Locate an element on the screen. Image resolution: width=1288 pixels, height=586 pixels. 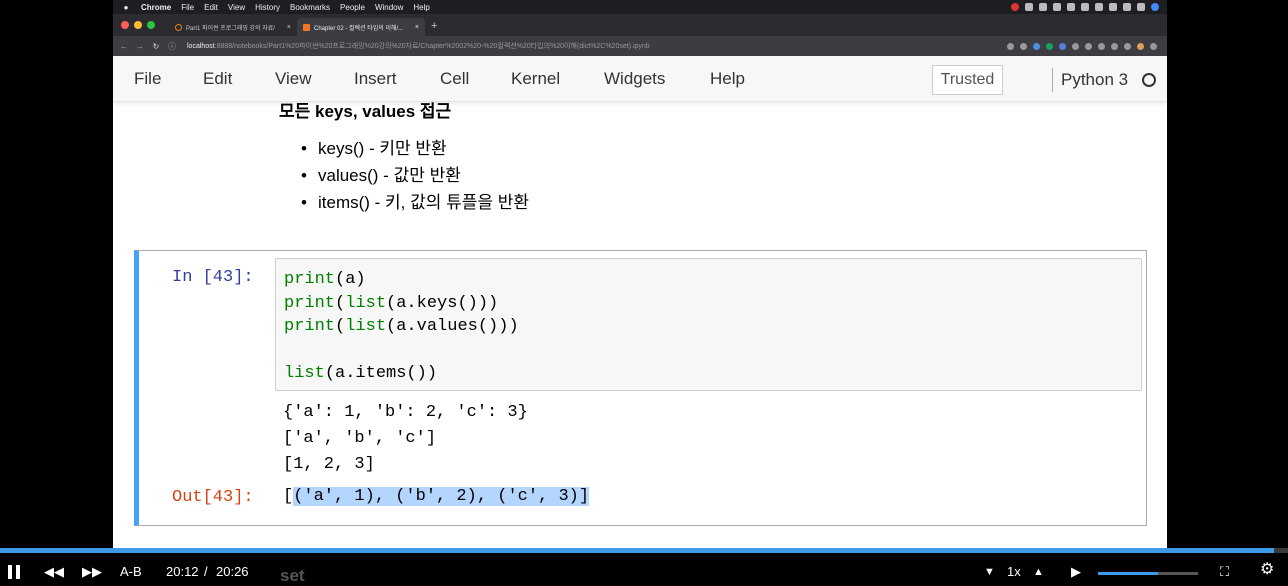
ab-repeat-button: A-B is located at coordinates (131, 572).